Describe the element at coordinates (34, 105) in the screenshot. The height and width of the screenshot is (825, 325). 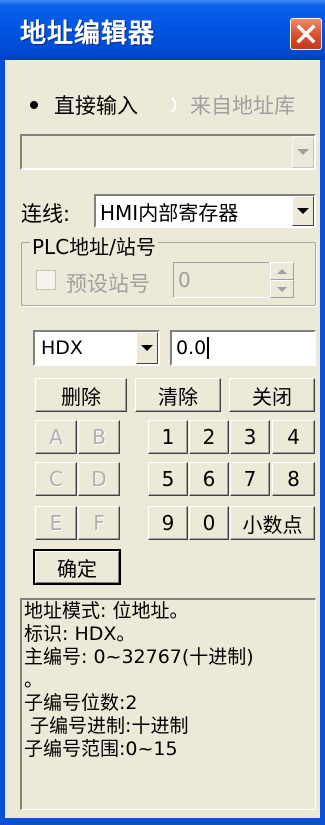
I see `radio-selected-icon` at that location.